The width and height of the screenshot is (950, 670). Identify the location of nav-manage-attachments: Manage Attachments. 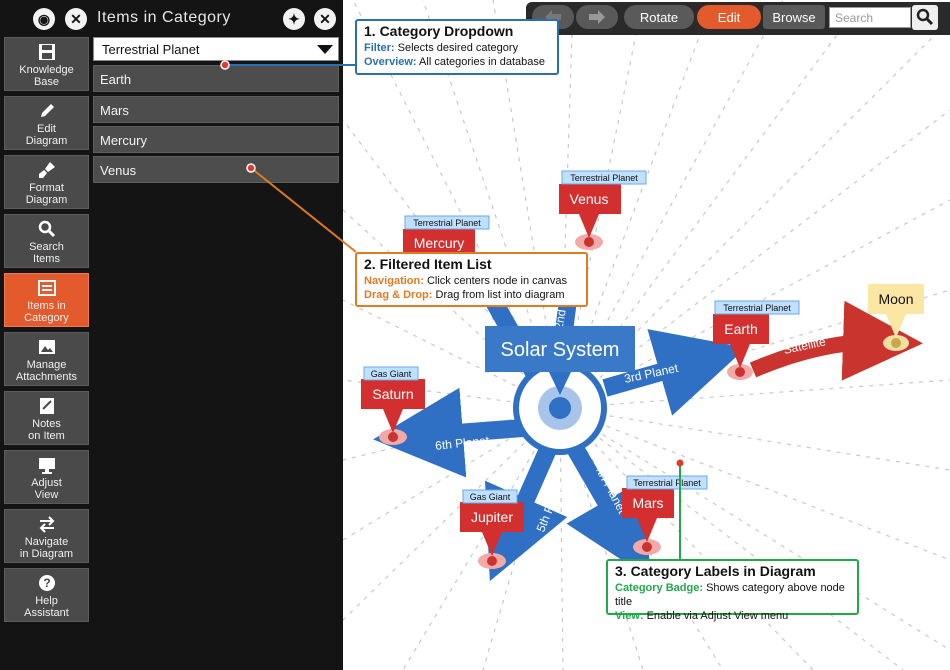
(46, 359).